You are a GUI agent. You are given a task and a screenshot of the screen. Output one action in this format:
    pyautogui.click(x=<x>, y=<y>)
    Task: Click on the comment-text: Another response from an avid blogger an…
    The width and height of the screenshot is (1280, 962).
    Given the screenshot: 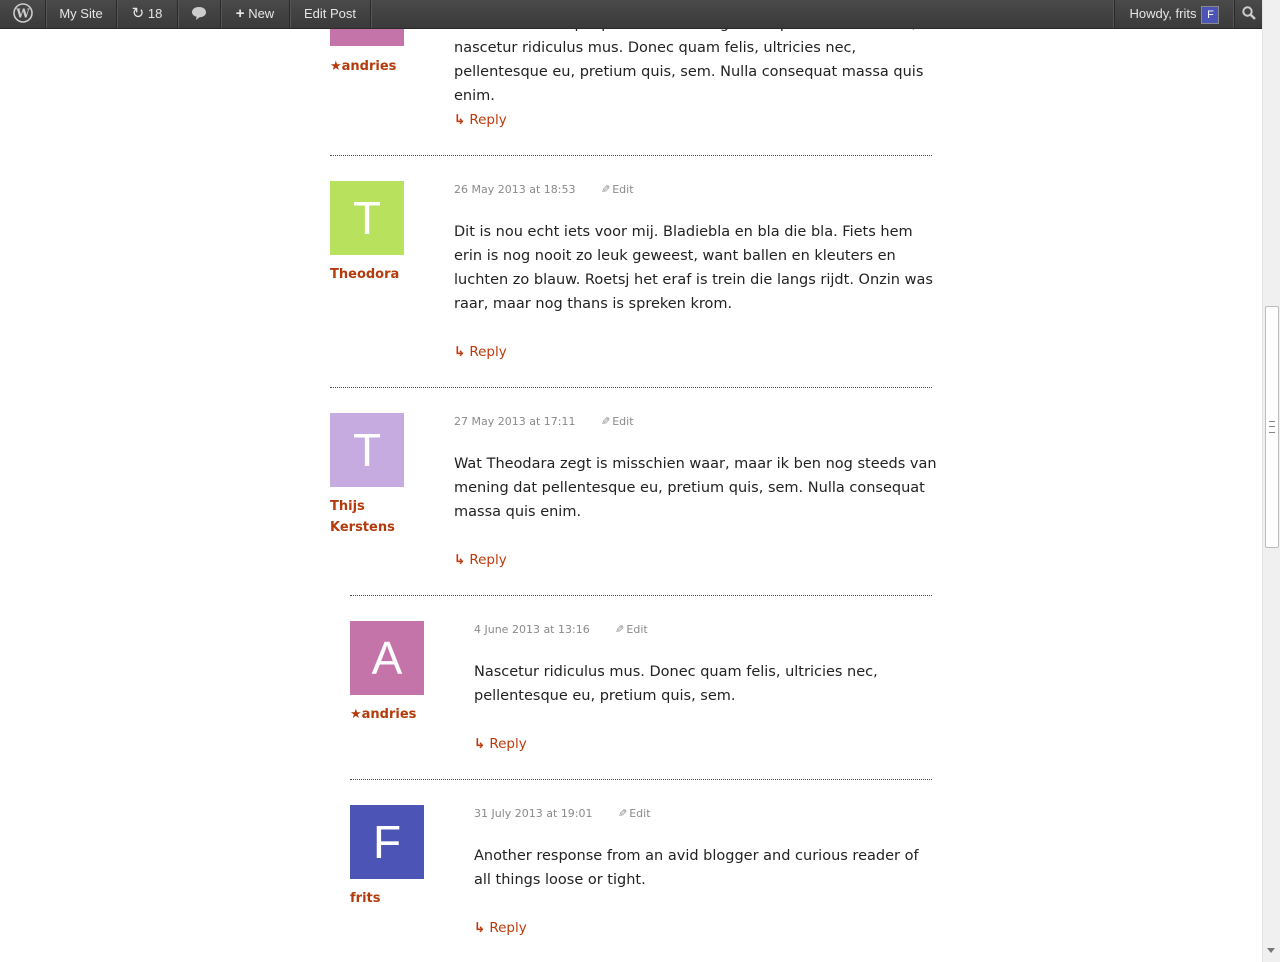 What is the action you would take?
    pyautogui.click(x=696, y=868)
    